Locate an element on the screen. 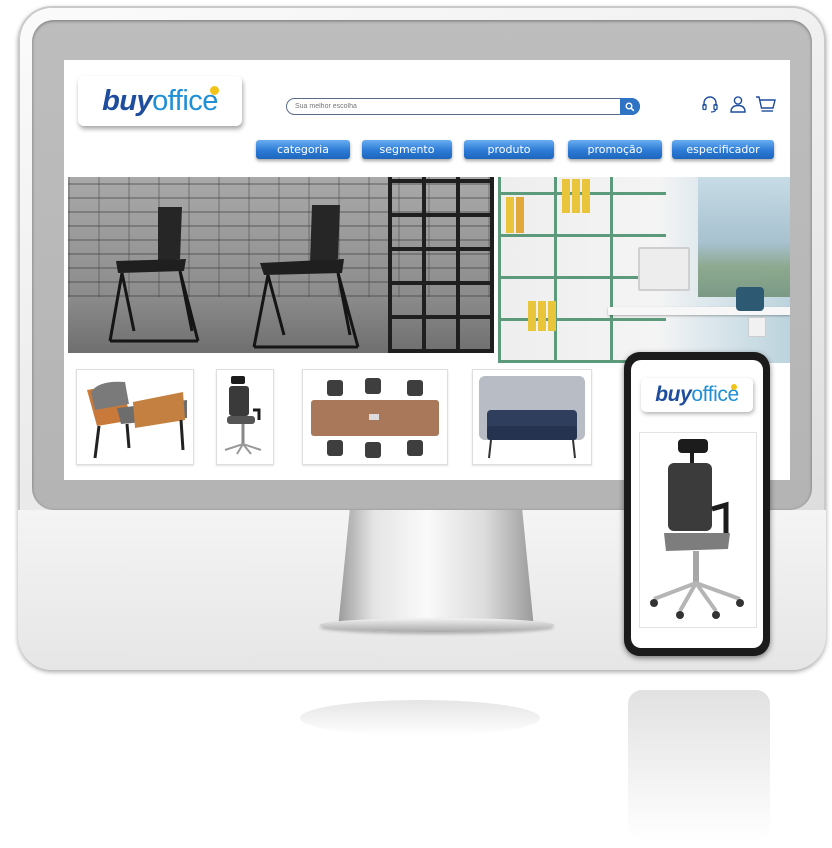  headset-icon is located at coordinates (710, 104).